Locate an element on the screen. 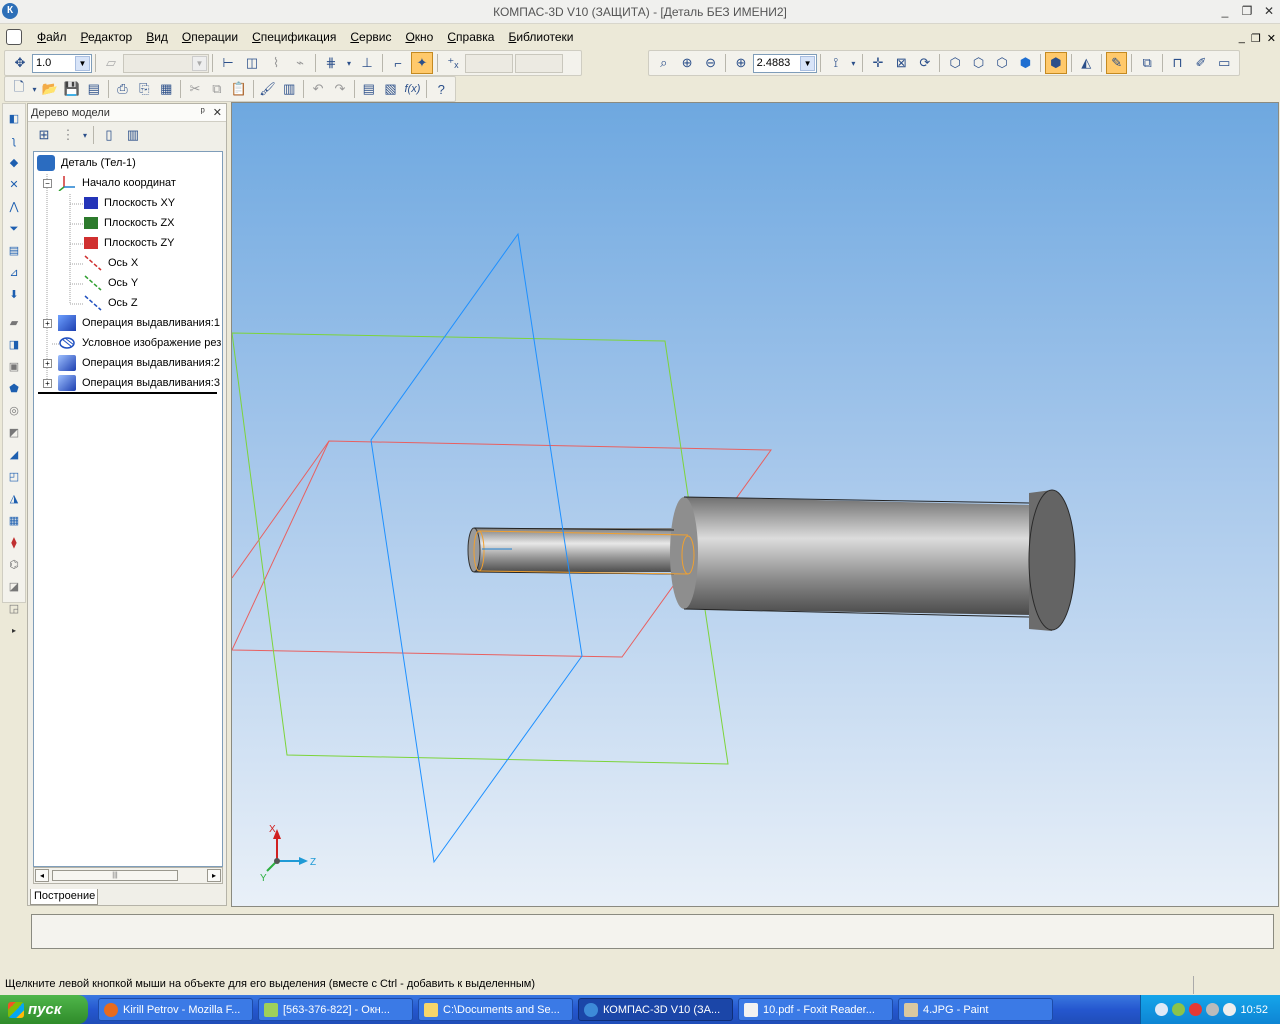 The image size is (1280, 1024). tree-node-origin: − Начало координат is located at coordinates (109, 183).